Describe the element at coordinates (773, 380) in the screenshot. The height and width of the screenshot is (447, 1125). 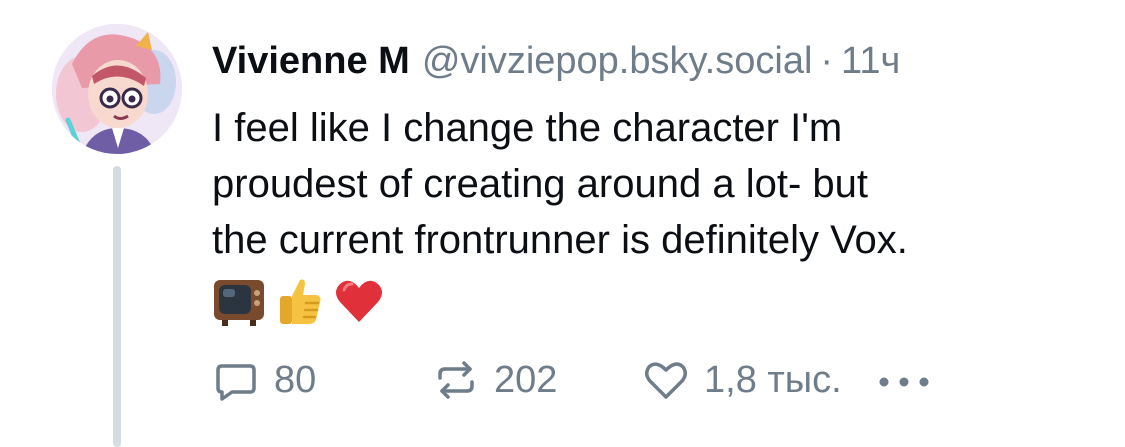
I see `like-count: 1,8 тыс.` at that location.